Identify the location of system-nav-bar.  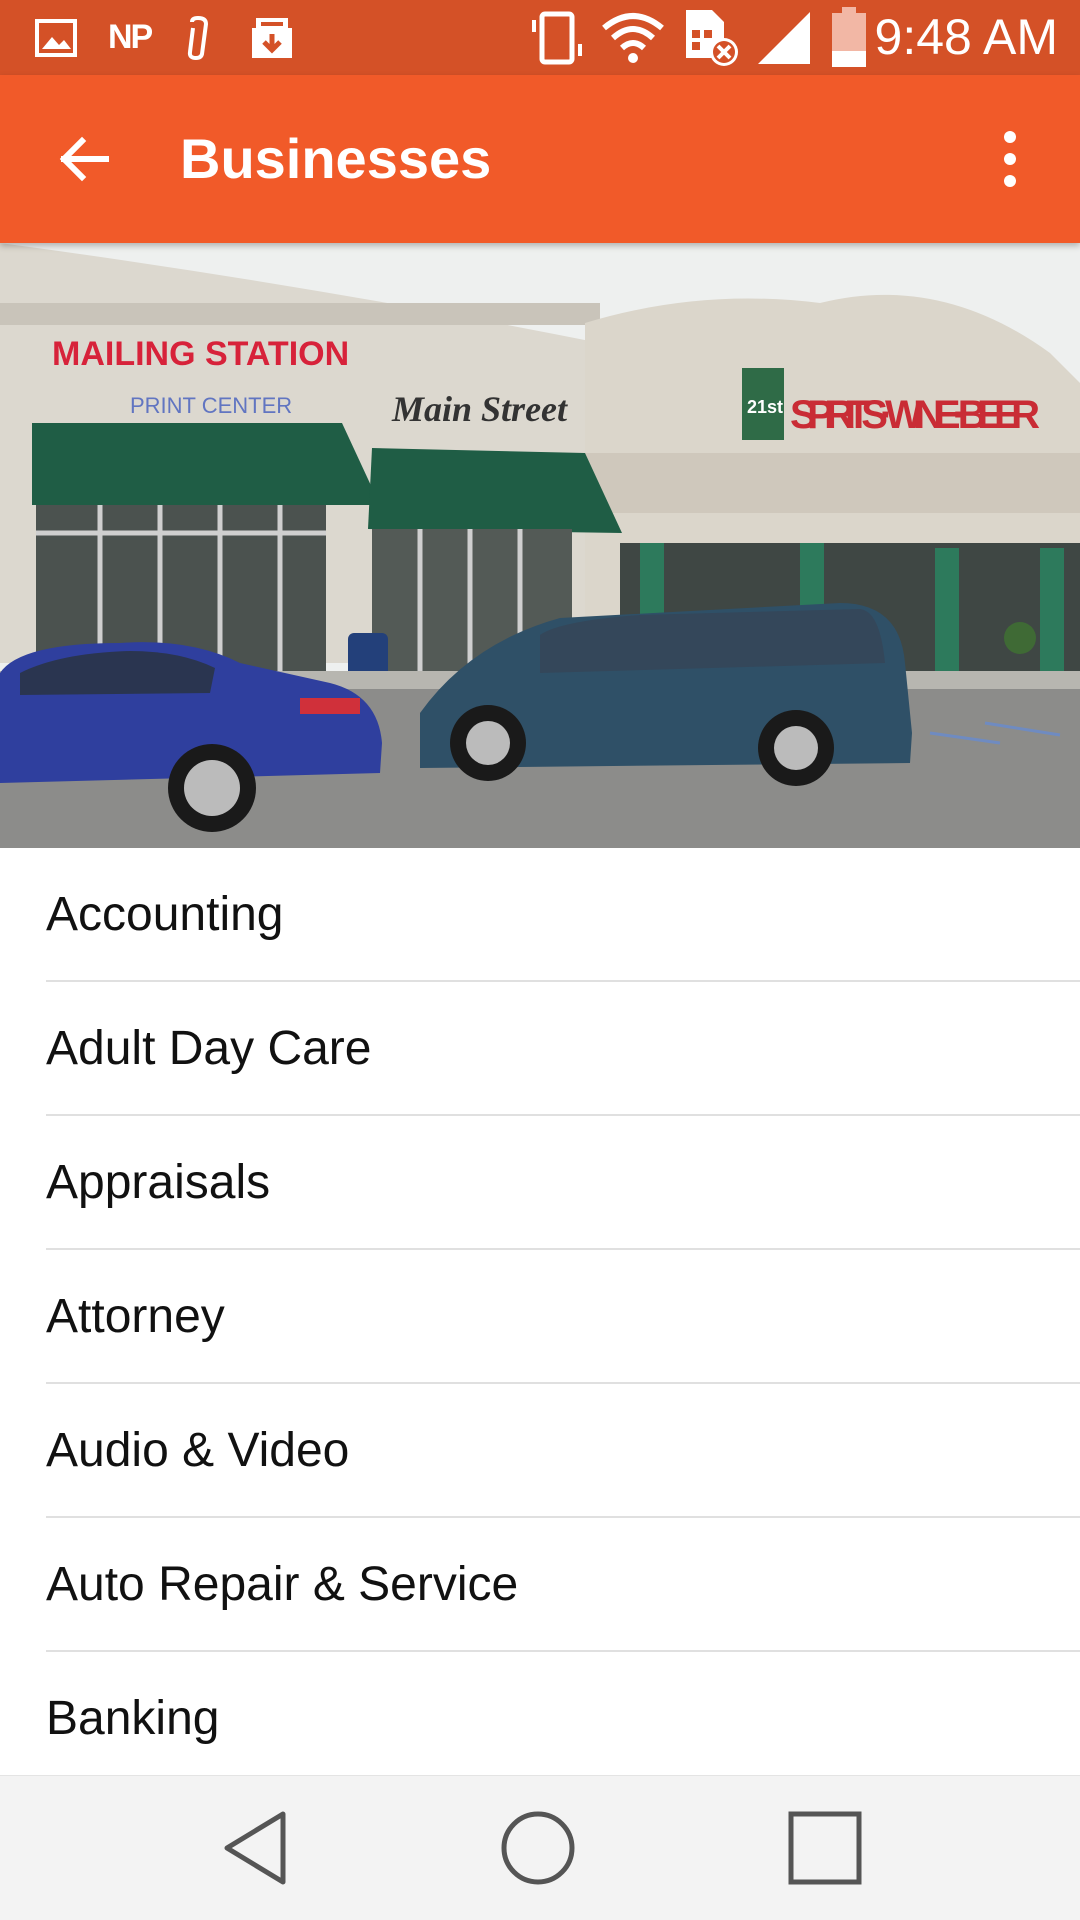
(540, 1847).